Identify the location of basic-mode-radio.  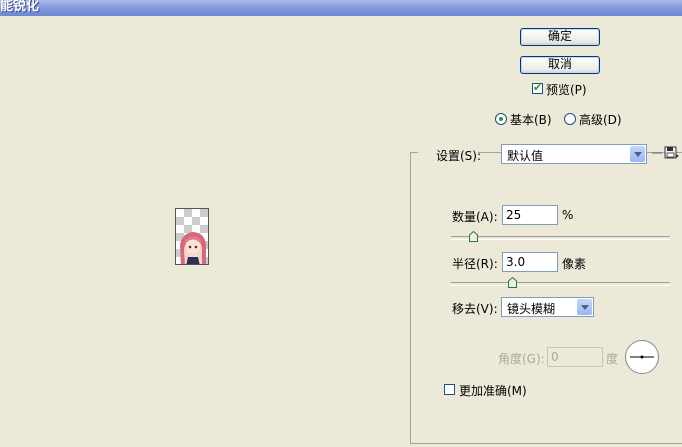
(501, 119).